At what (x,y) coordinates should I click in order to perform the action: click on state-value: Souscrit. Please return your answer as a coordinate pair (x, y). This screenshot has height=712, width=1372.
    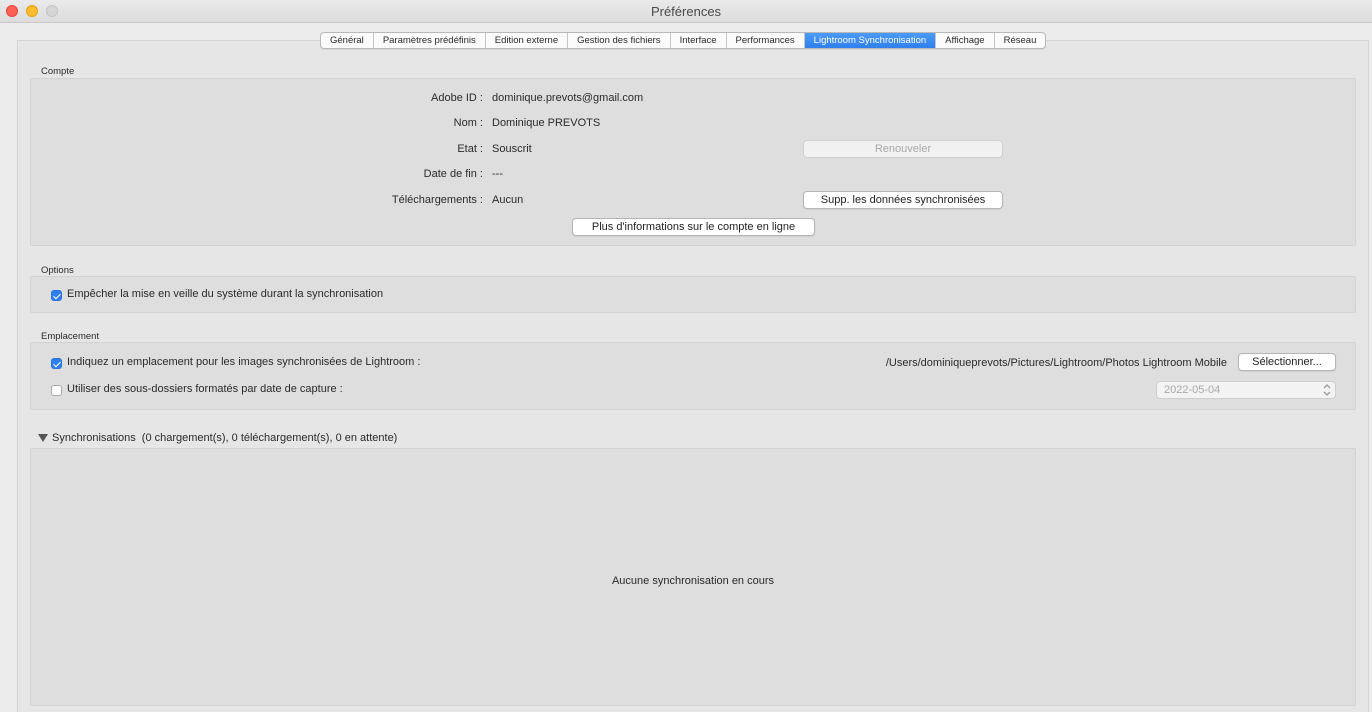
    Looking at the image, I should click on (512, 149).